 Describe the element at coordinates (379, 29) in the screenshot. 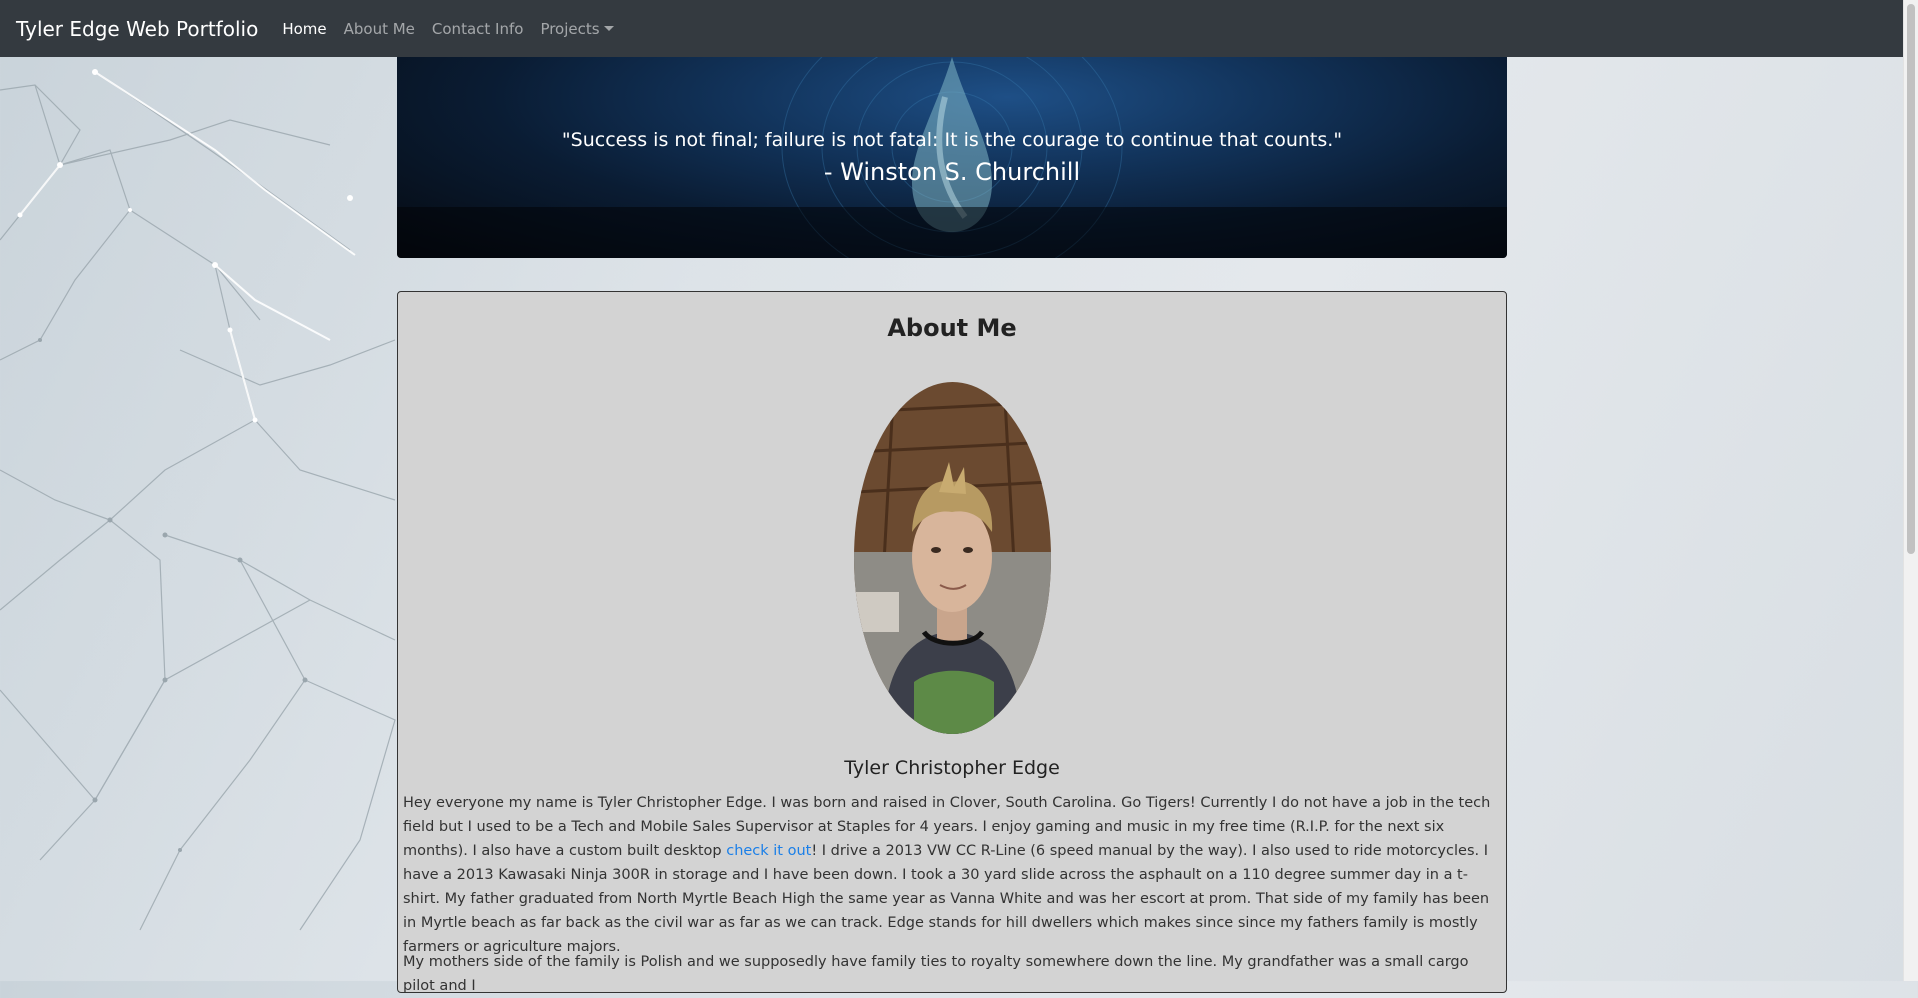

I see `nav-link-about-me: About Me` at that location.